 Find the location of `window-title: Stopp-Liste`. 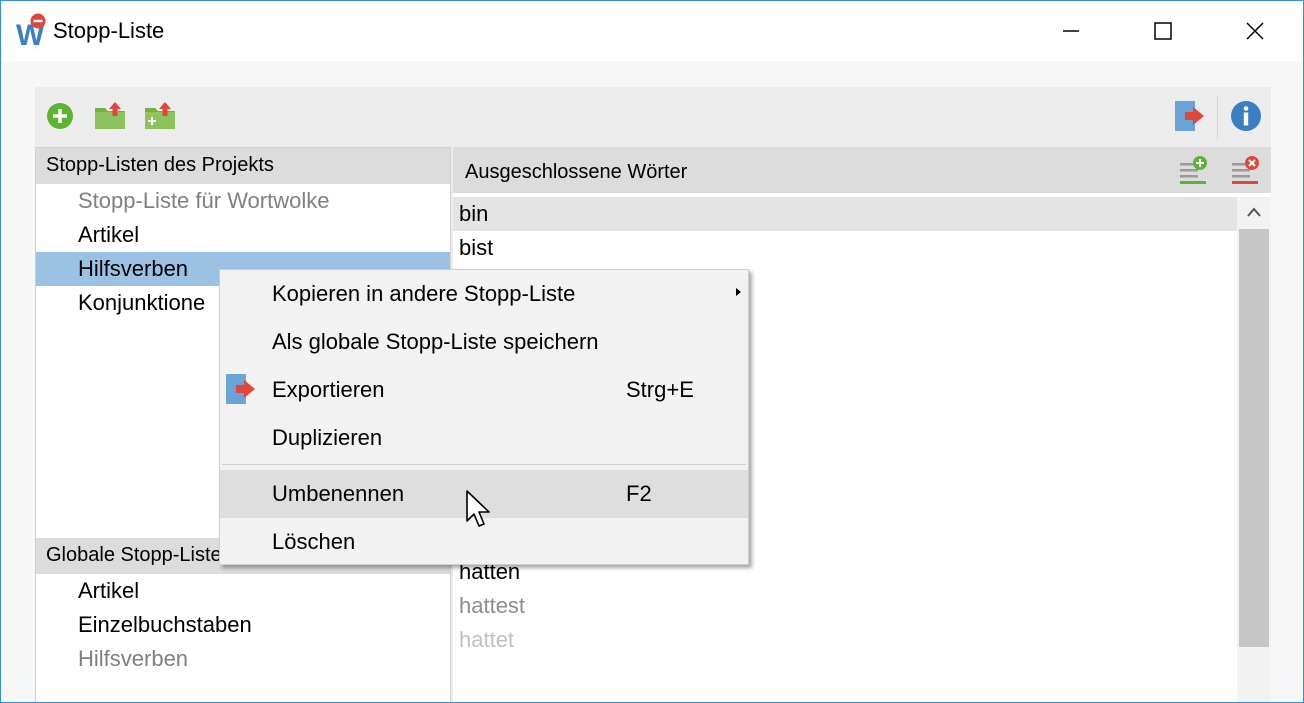

window-title: Stopp-Liste is located at coordinates (109, 30).